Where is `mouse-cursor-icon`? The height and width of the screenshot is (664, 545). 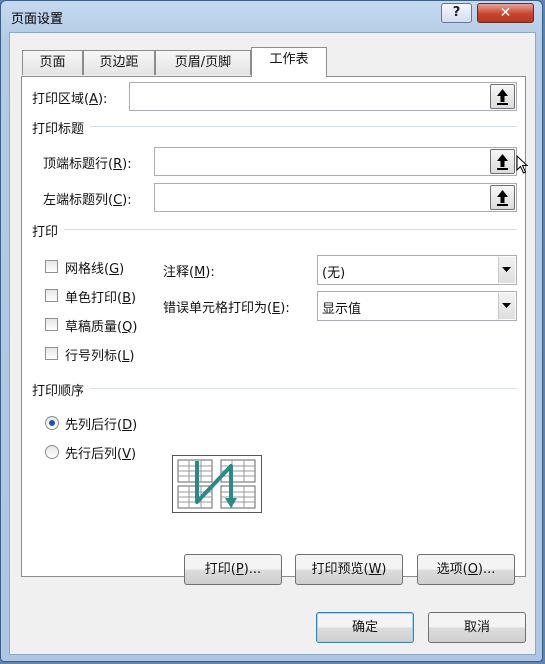 mouse-cursor-icon is located at coordinates (522, 164).